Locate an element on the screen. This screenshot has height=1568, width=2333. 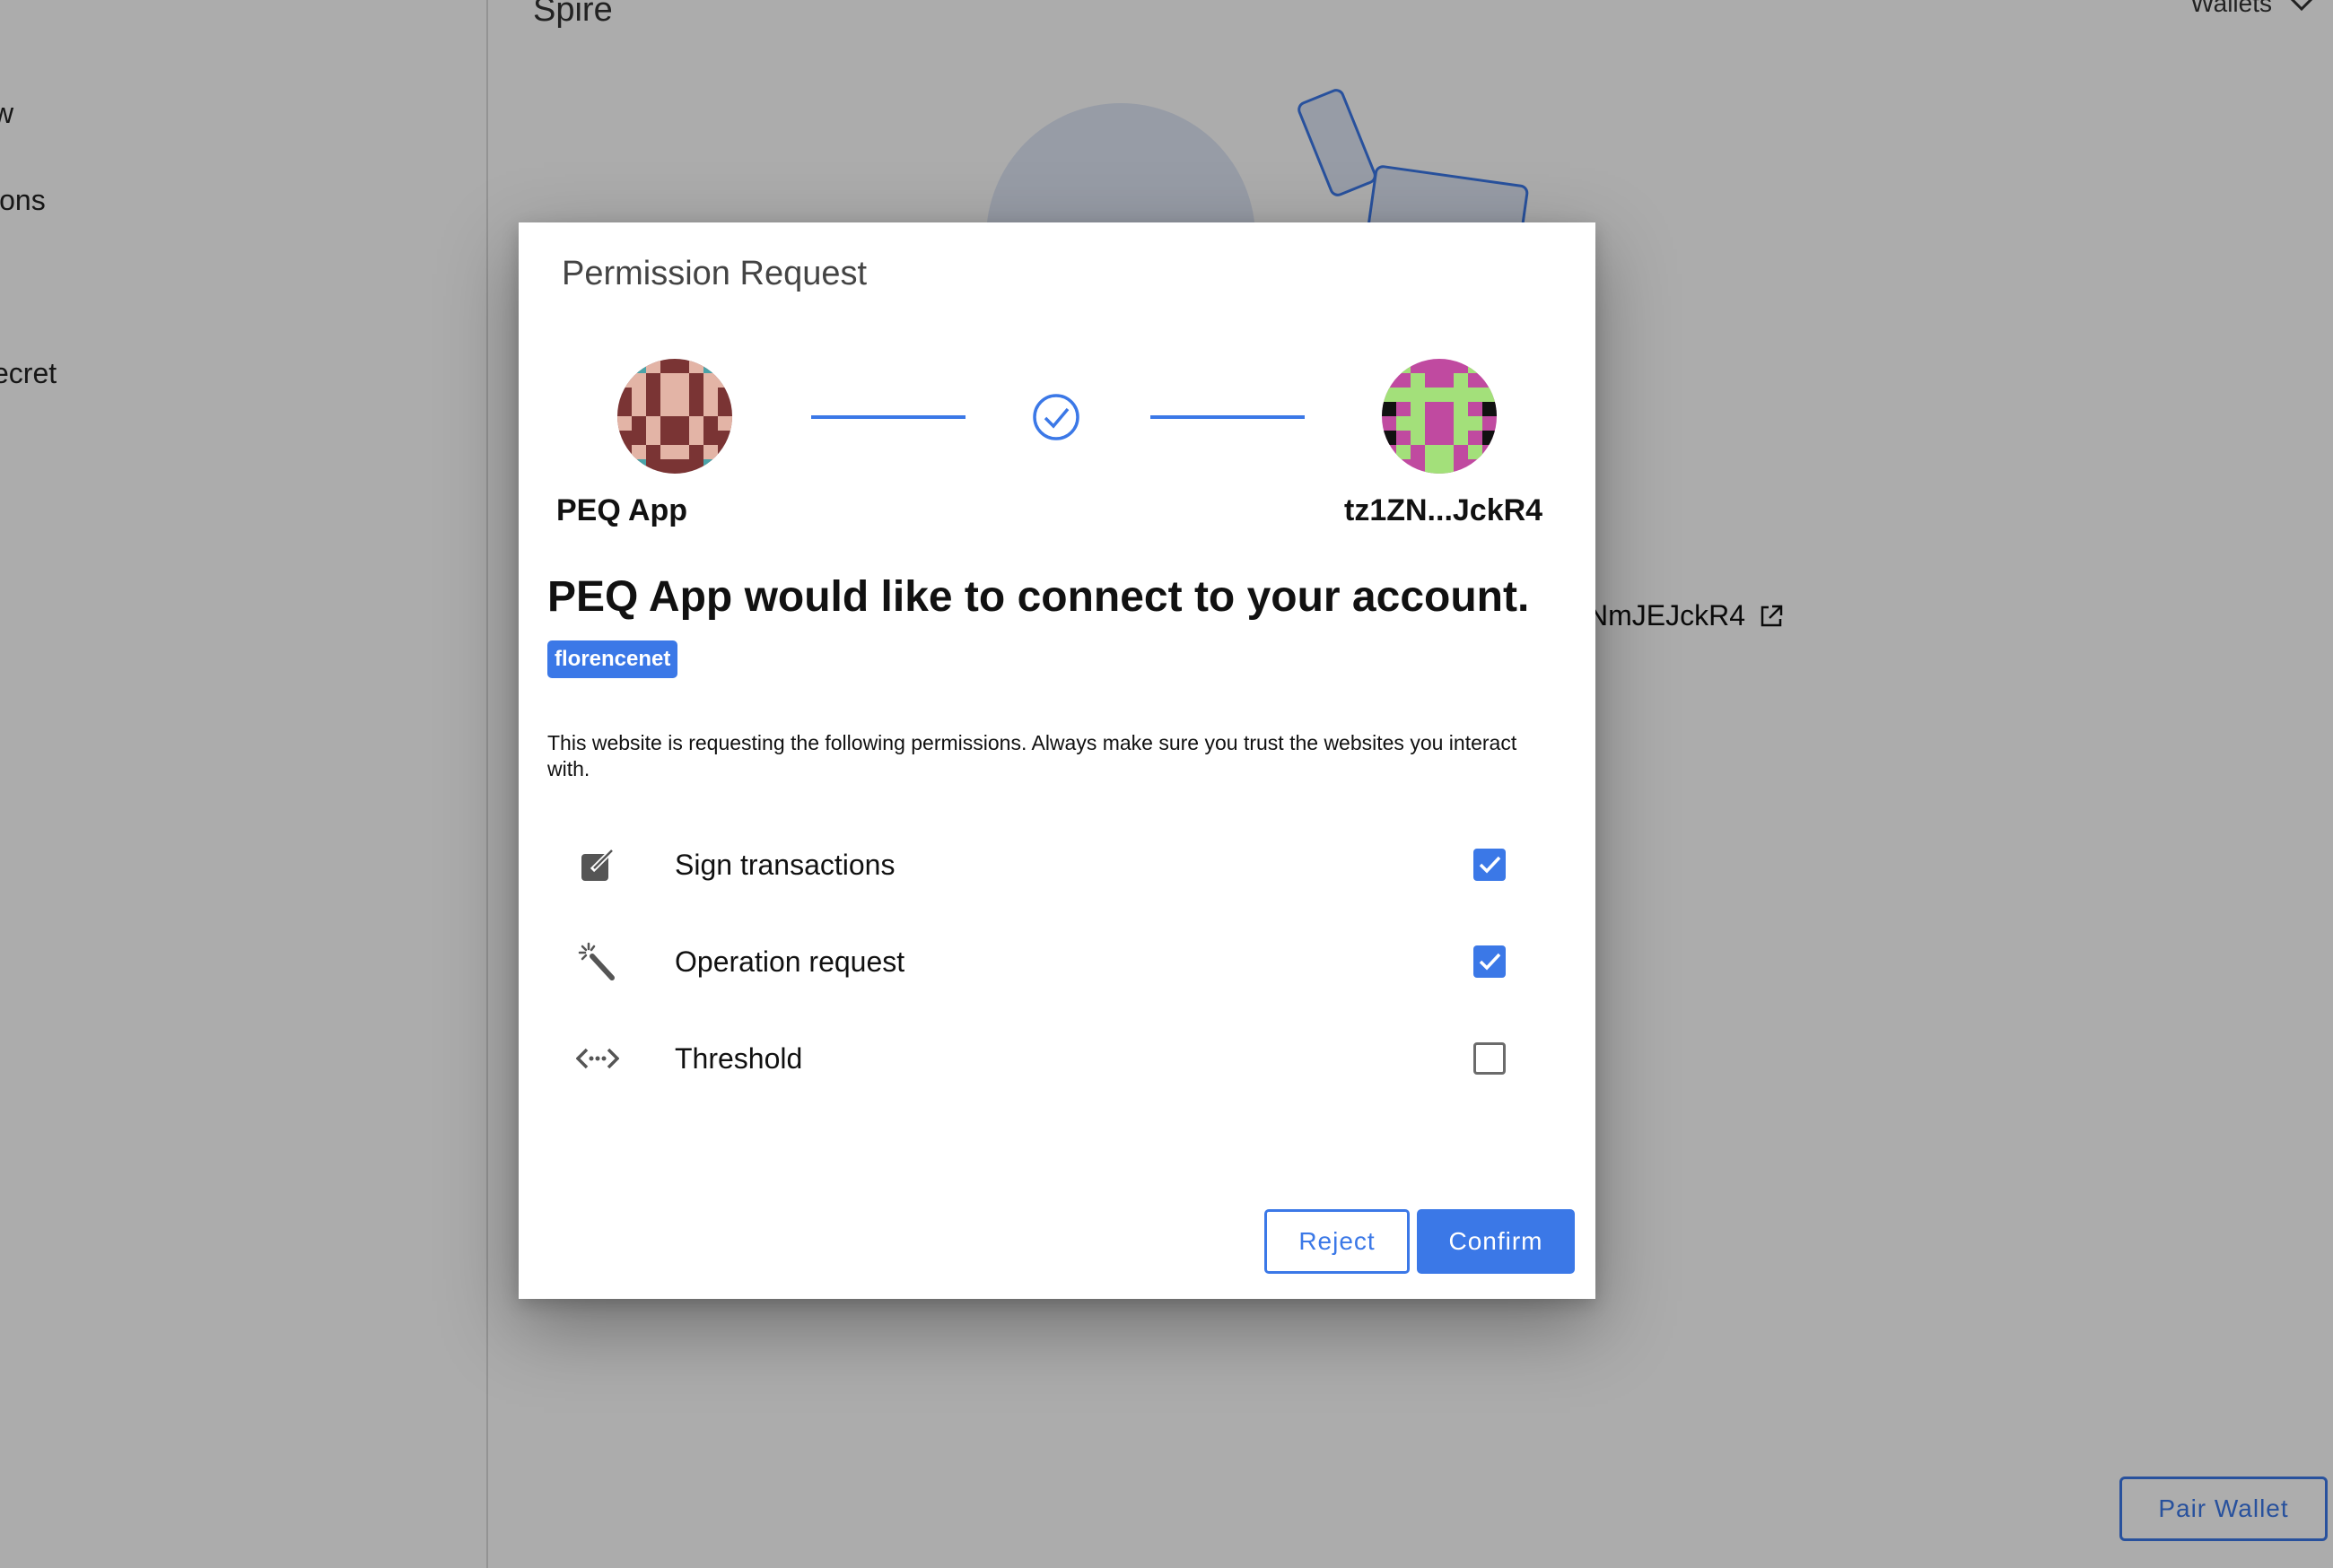
network-badge: florencenet is located at coordinates (613, 659).